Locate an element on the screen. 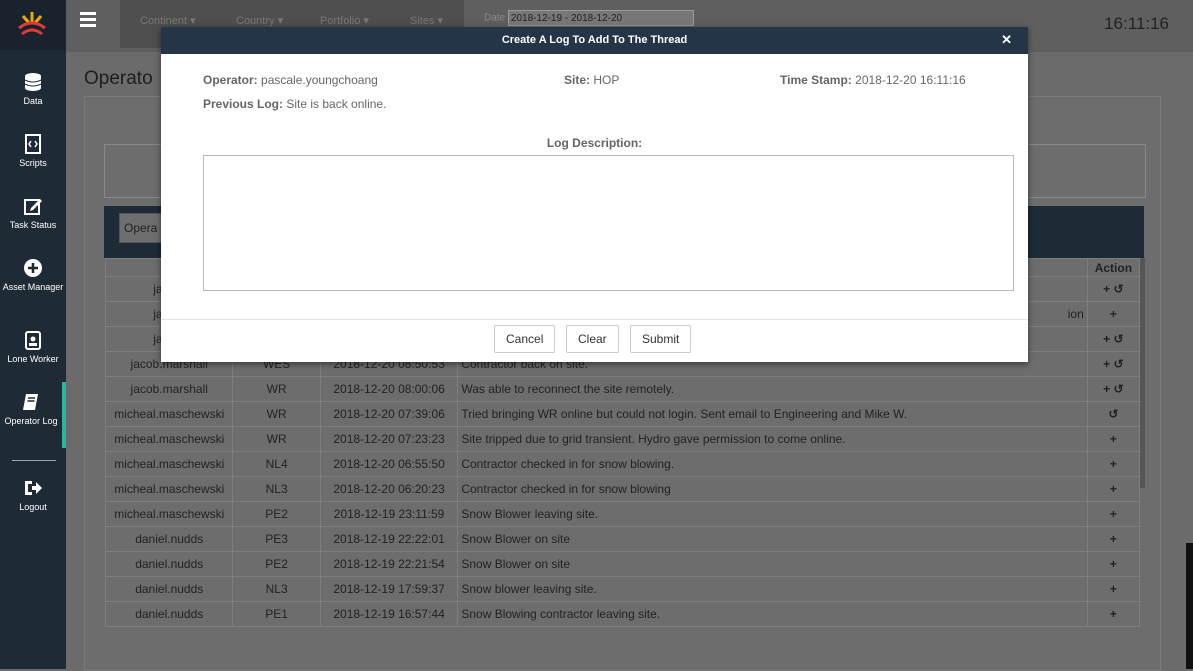  logout-icon is located at coordinates (33, 488).